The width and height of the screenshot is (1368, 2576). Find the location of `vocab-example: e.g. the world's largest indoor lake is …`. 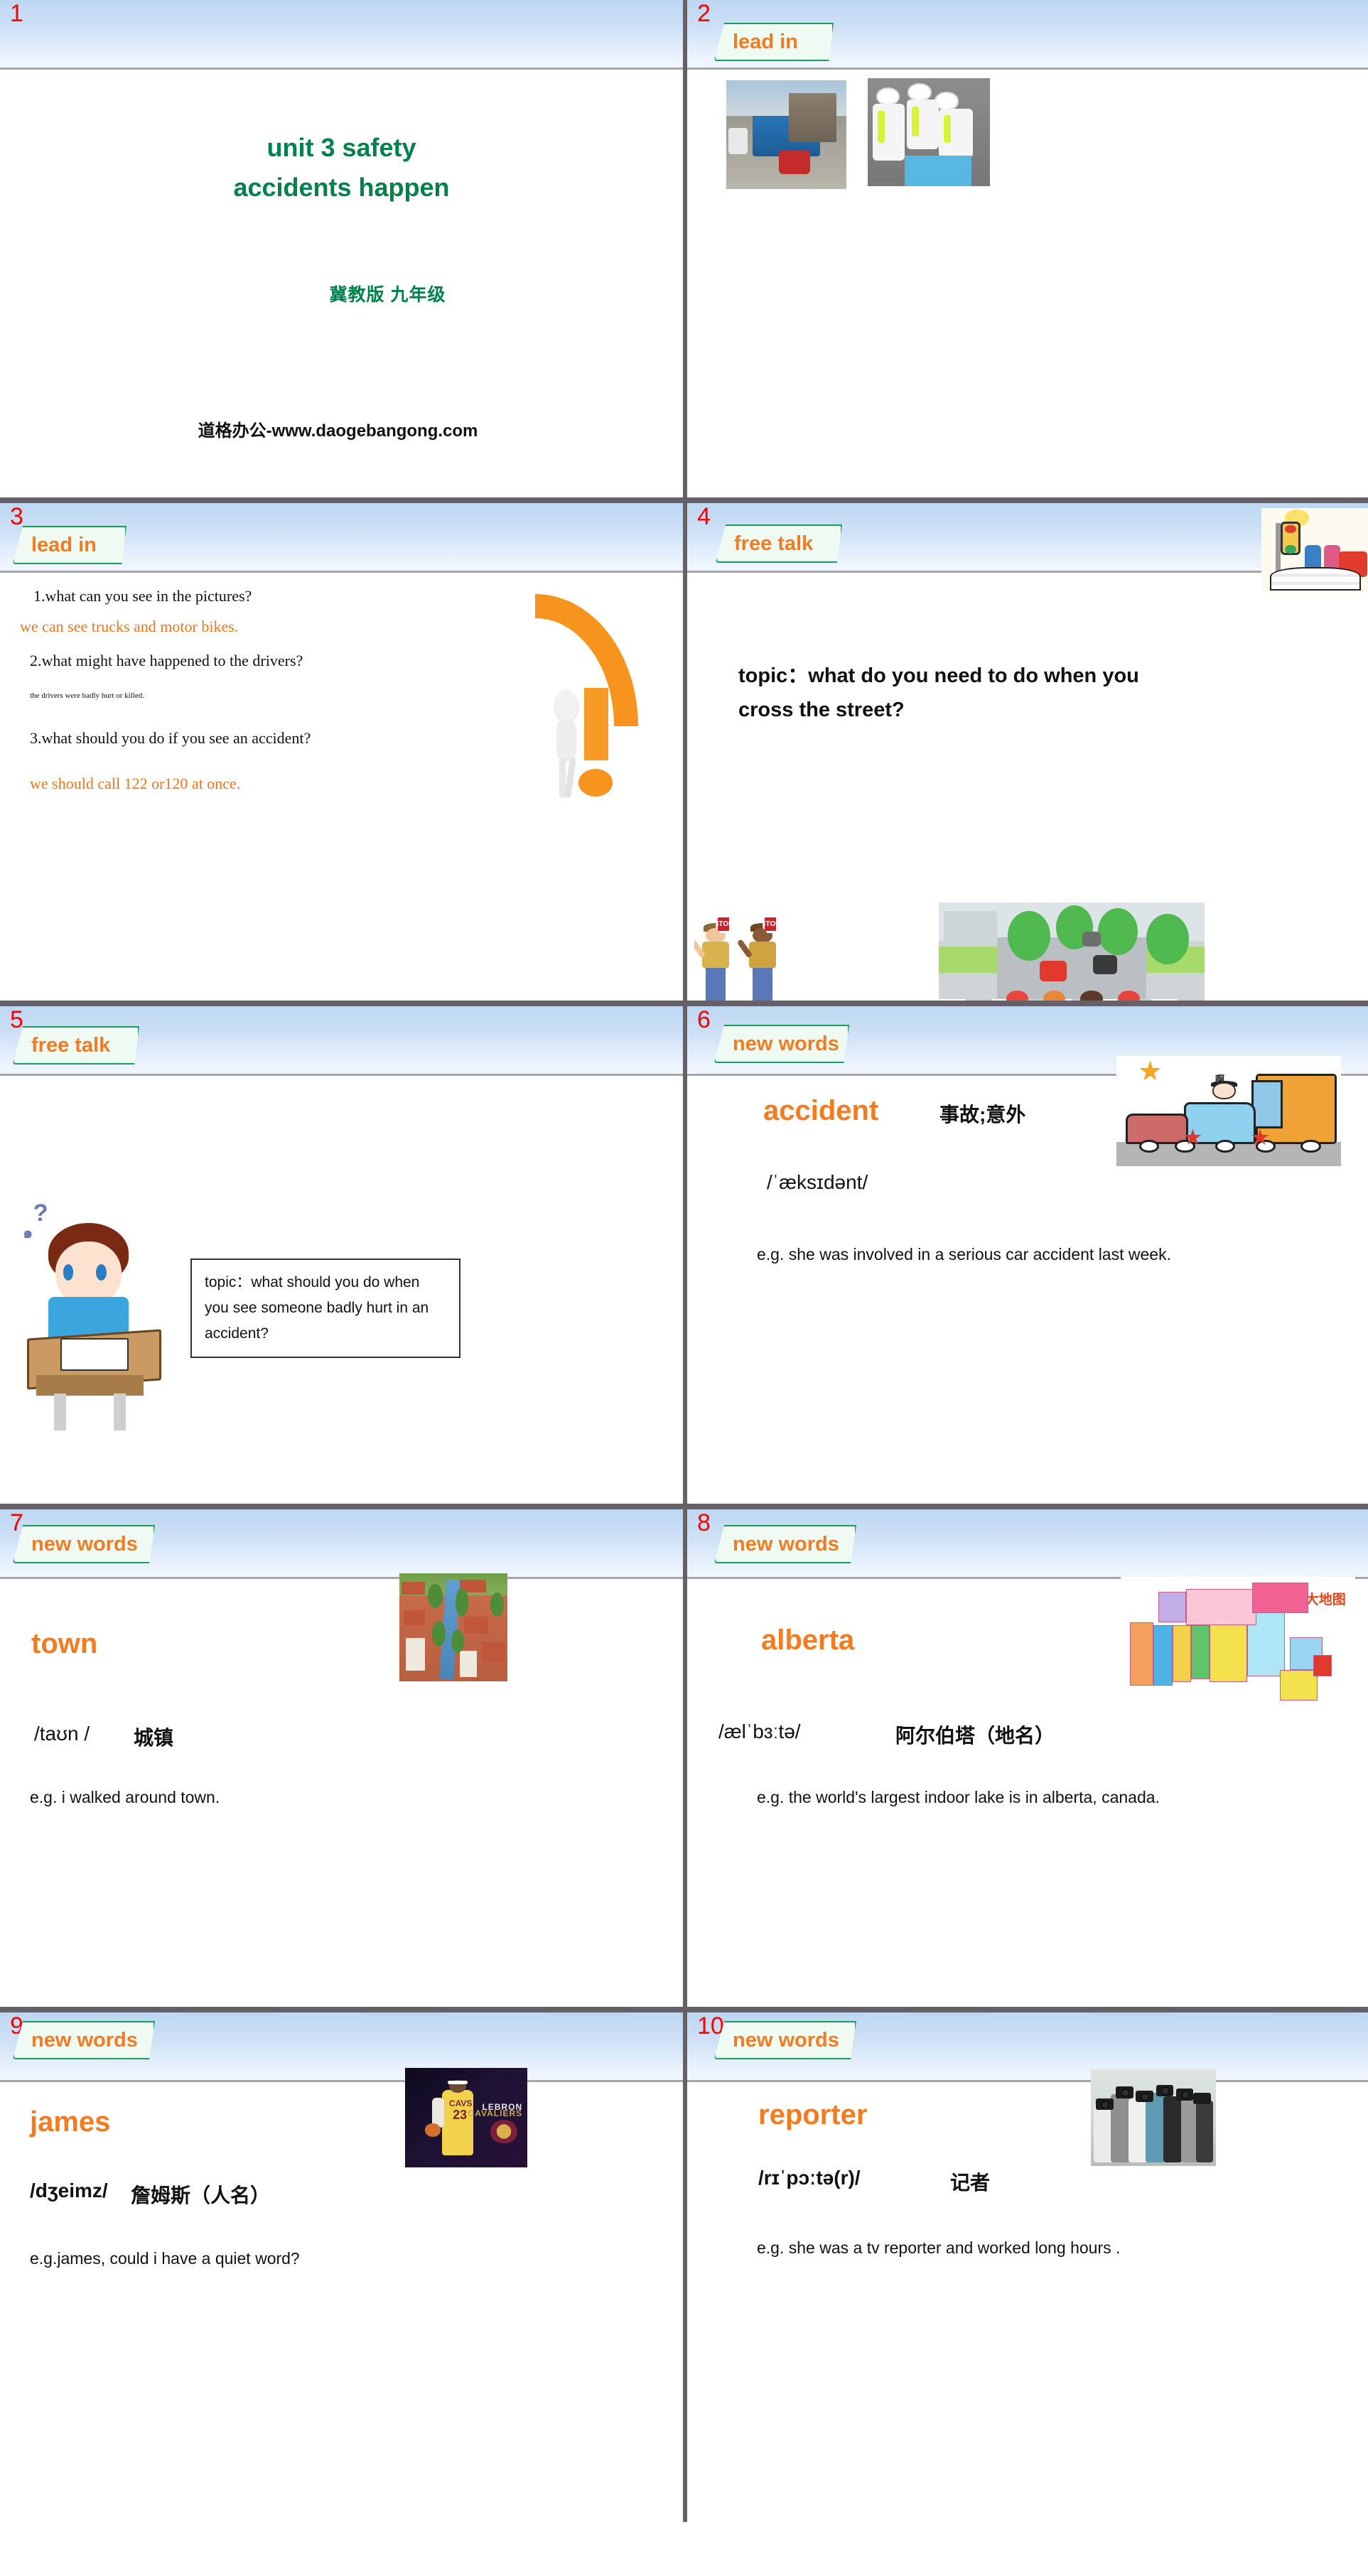

vocab-example: e.g. the world's largest indoor lake is … is located at coordinates (958, 1797).